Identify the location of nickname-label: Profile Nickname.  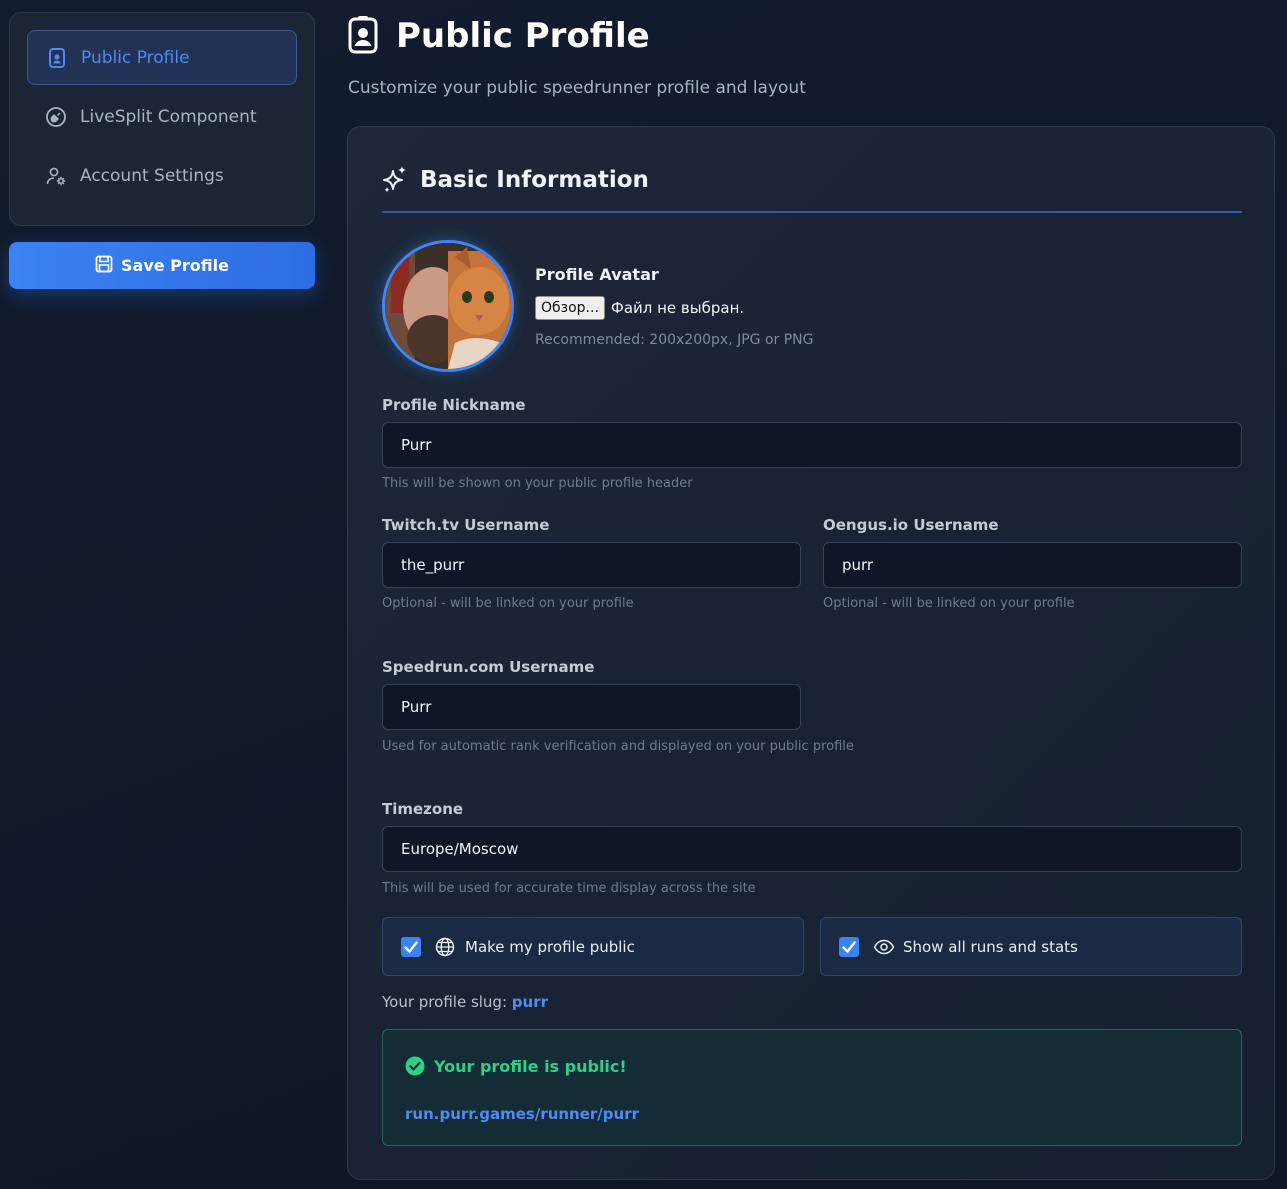
(454, 405).